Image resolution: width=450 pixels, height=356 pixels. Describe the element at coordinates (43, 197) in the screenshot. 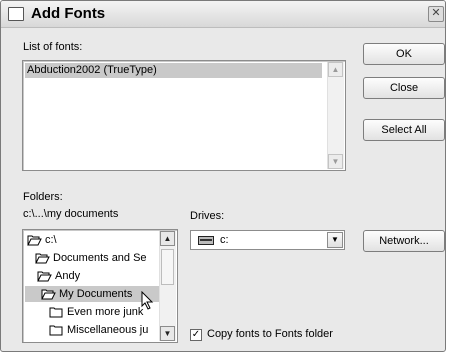

I see `folders-label: Folders:` at that location.